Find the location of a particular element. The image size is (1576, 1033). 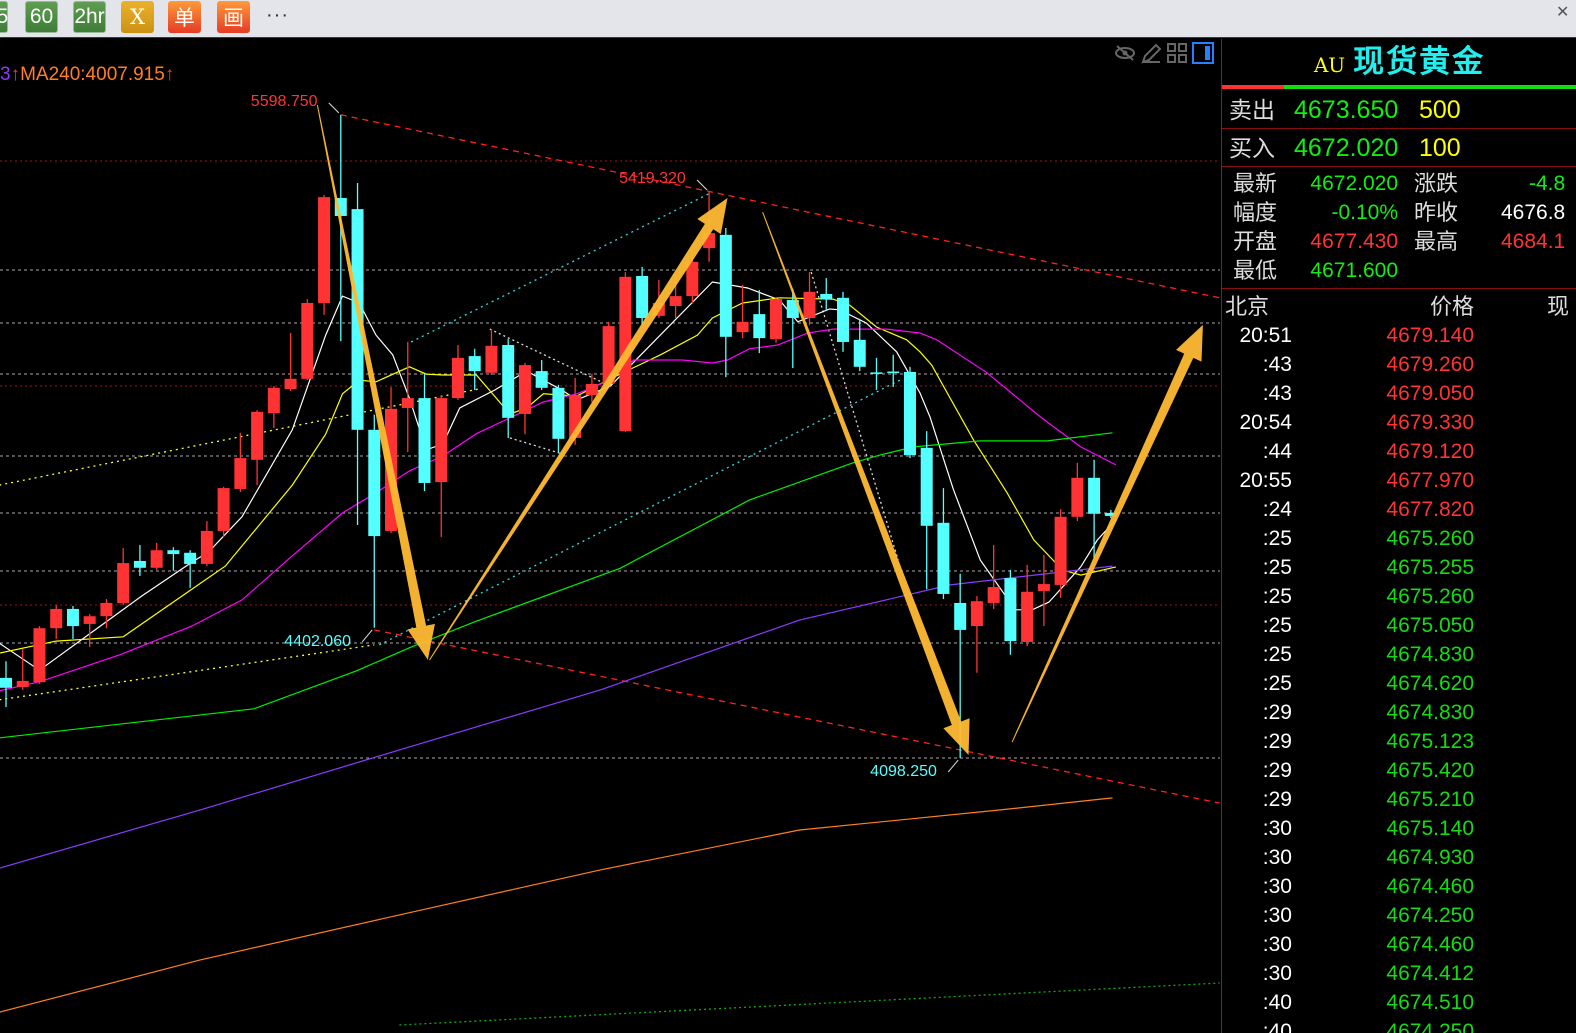

tick-row: 20:55 4677.970 is located at coordinates (1399, 480).